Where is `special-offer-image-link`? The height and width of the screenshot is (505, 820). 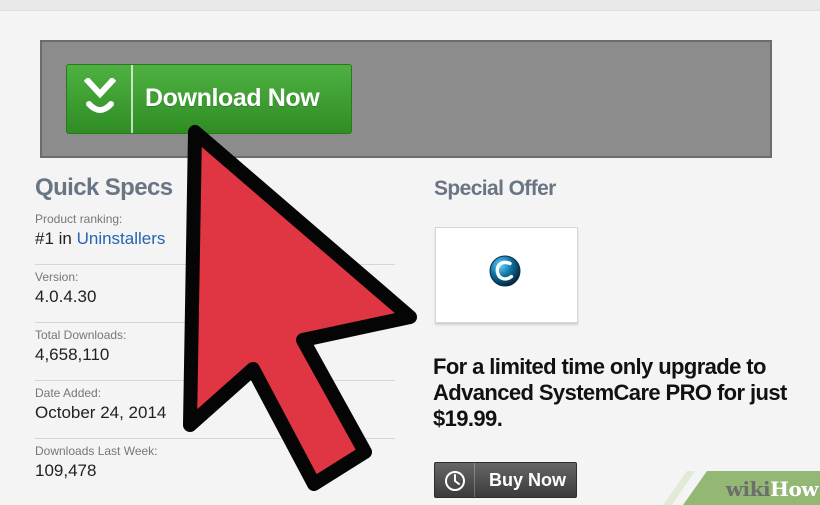 special-offer-image-link is located at coordinates (506, 275).